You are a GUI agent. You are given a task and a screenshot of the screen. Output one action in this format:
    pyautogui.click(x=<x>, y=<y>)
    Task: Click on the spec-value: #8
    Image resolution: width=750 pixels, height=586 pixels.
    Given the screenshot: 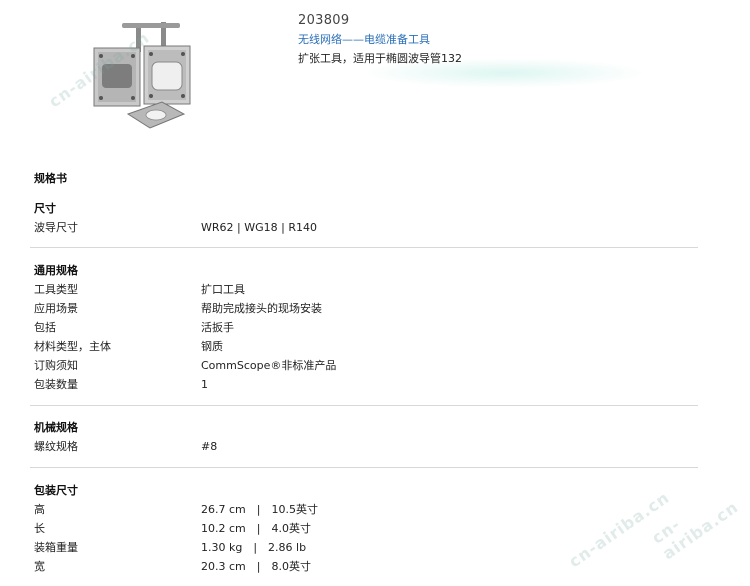 What is the action you would take?
    pyautogui.click(x=209, y=446)
    